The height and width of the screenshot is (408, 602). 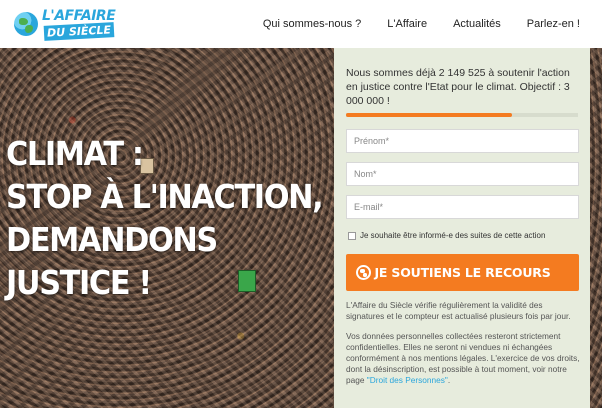 I want to click on nav-item-qui-sommes-nous: Qui sommes-nous ?, so click(x=312, y=24).